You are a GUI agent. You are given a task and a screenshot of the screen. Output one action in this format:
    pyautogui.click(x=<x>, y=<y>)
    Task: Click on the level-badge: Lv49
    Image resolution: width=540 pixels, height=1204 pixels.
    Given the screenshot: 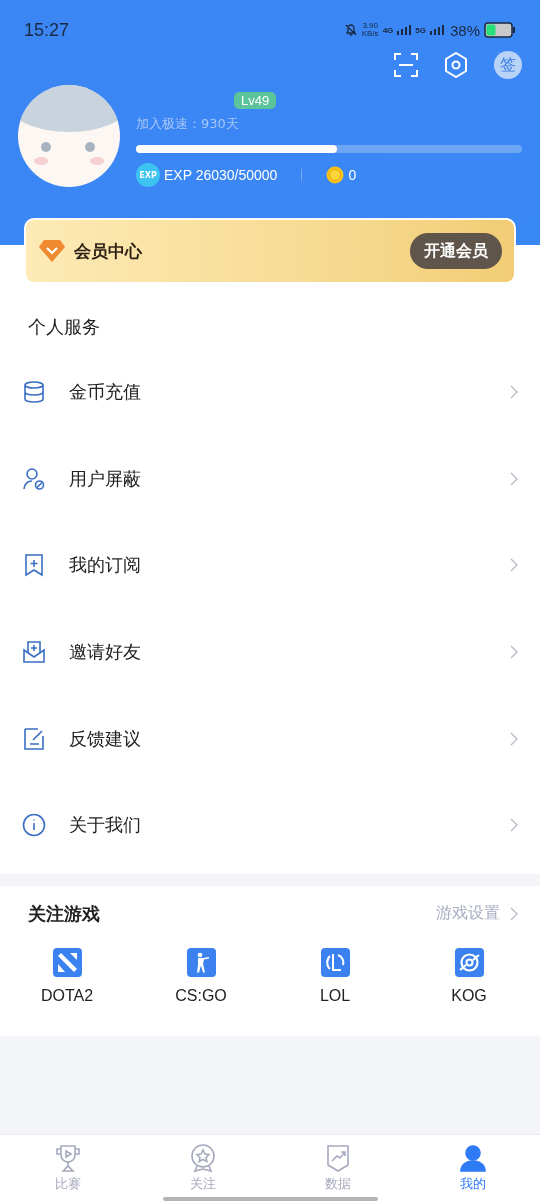 What is the action you would take?
    pyautogui.click(x=255, y=100)
    